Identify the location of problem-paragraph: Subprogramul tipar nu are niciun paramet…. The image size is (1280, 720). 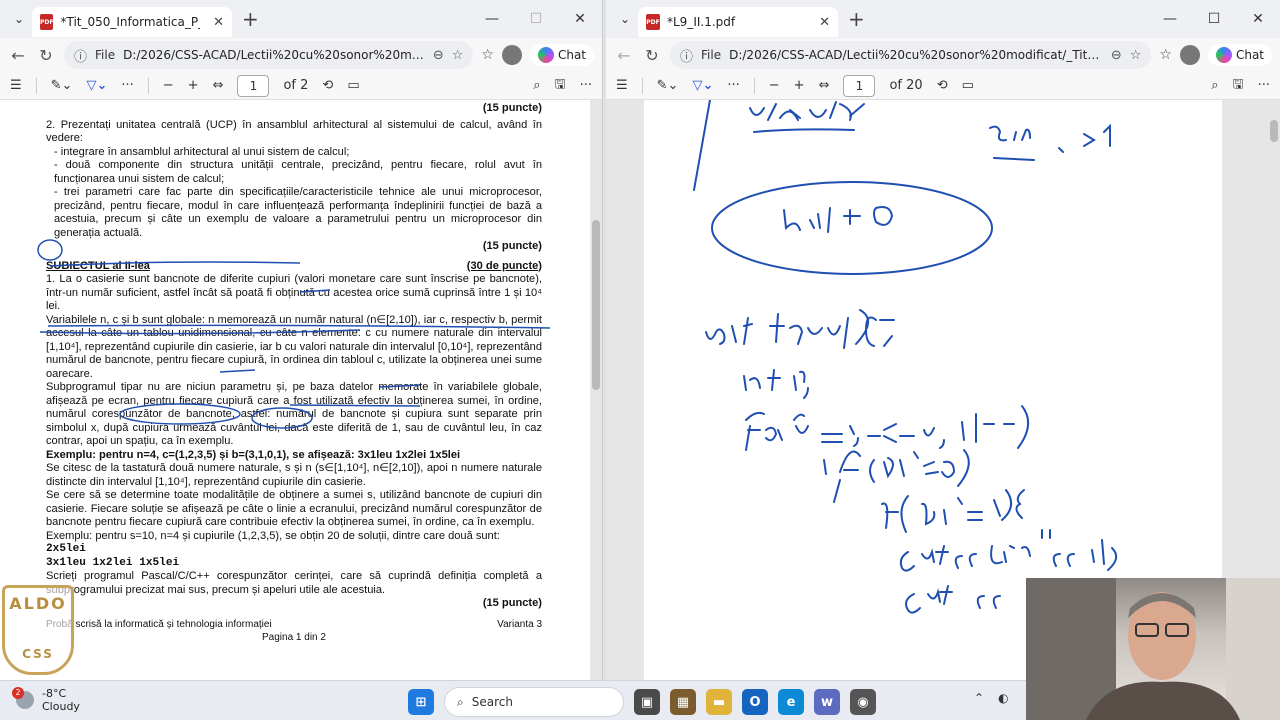
(294, 414).